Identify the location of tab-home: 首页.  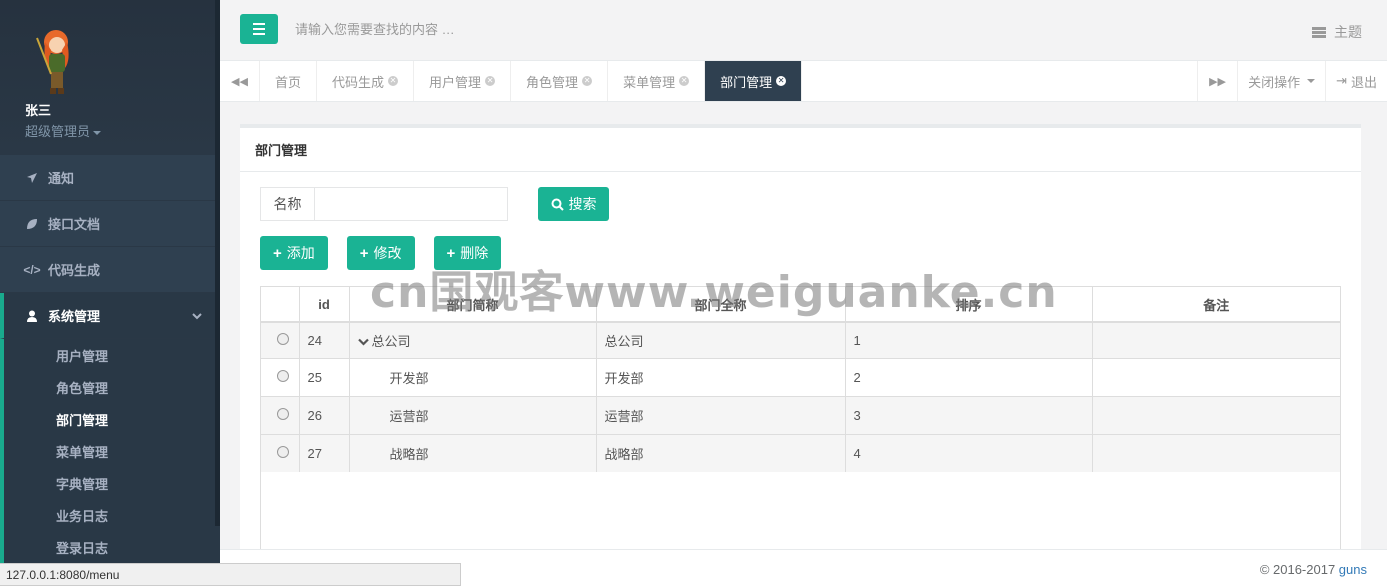
(289, 81).